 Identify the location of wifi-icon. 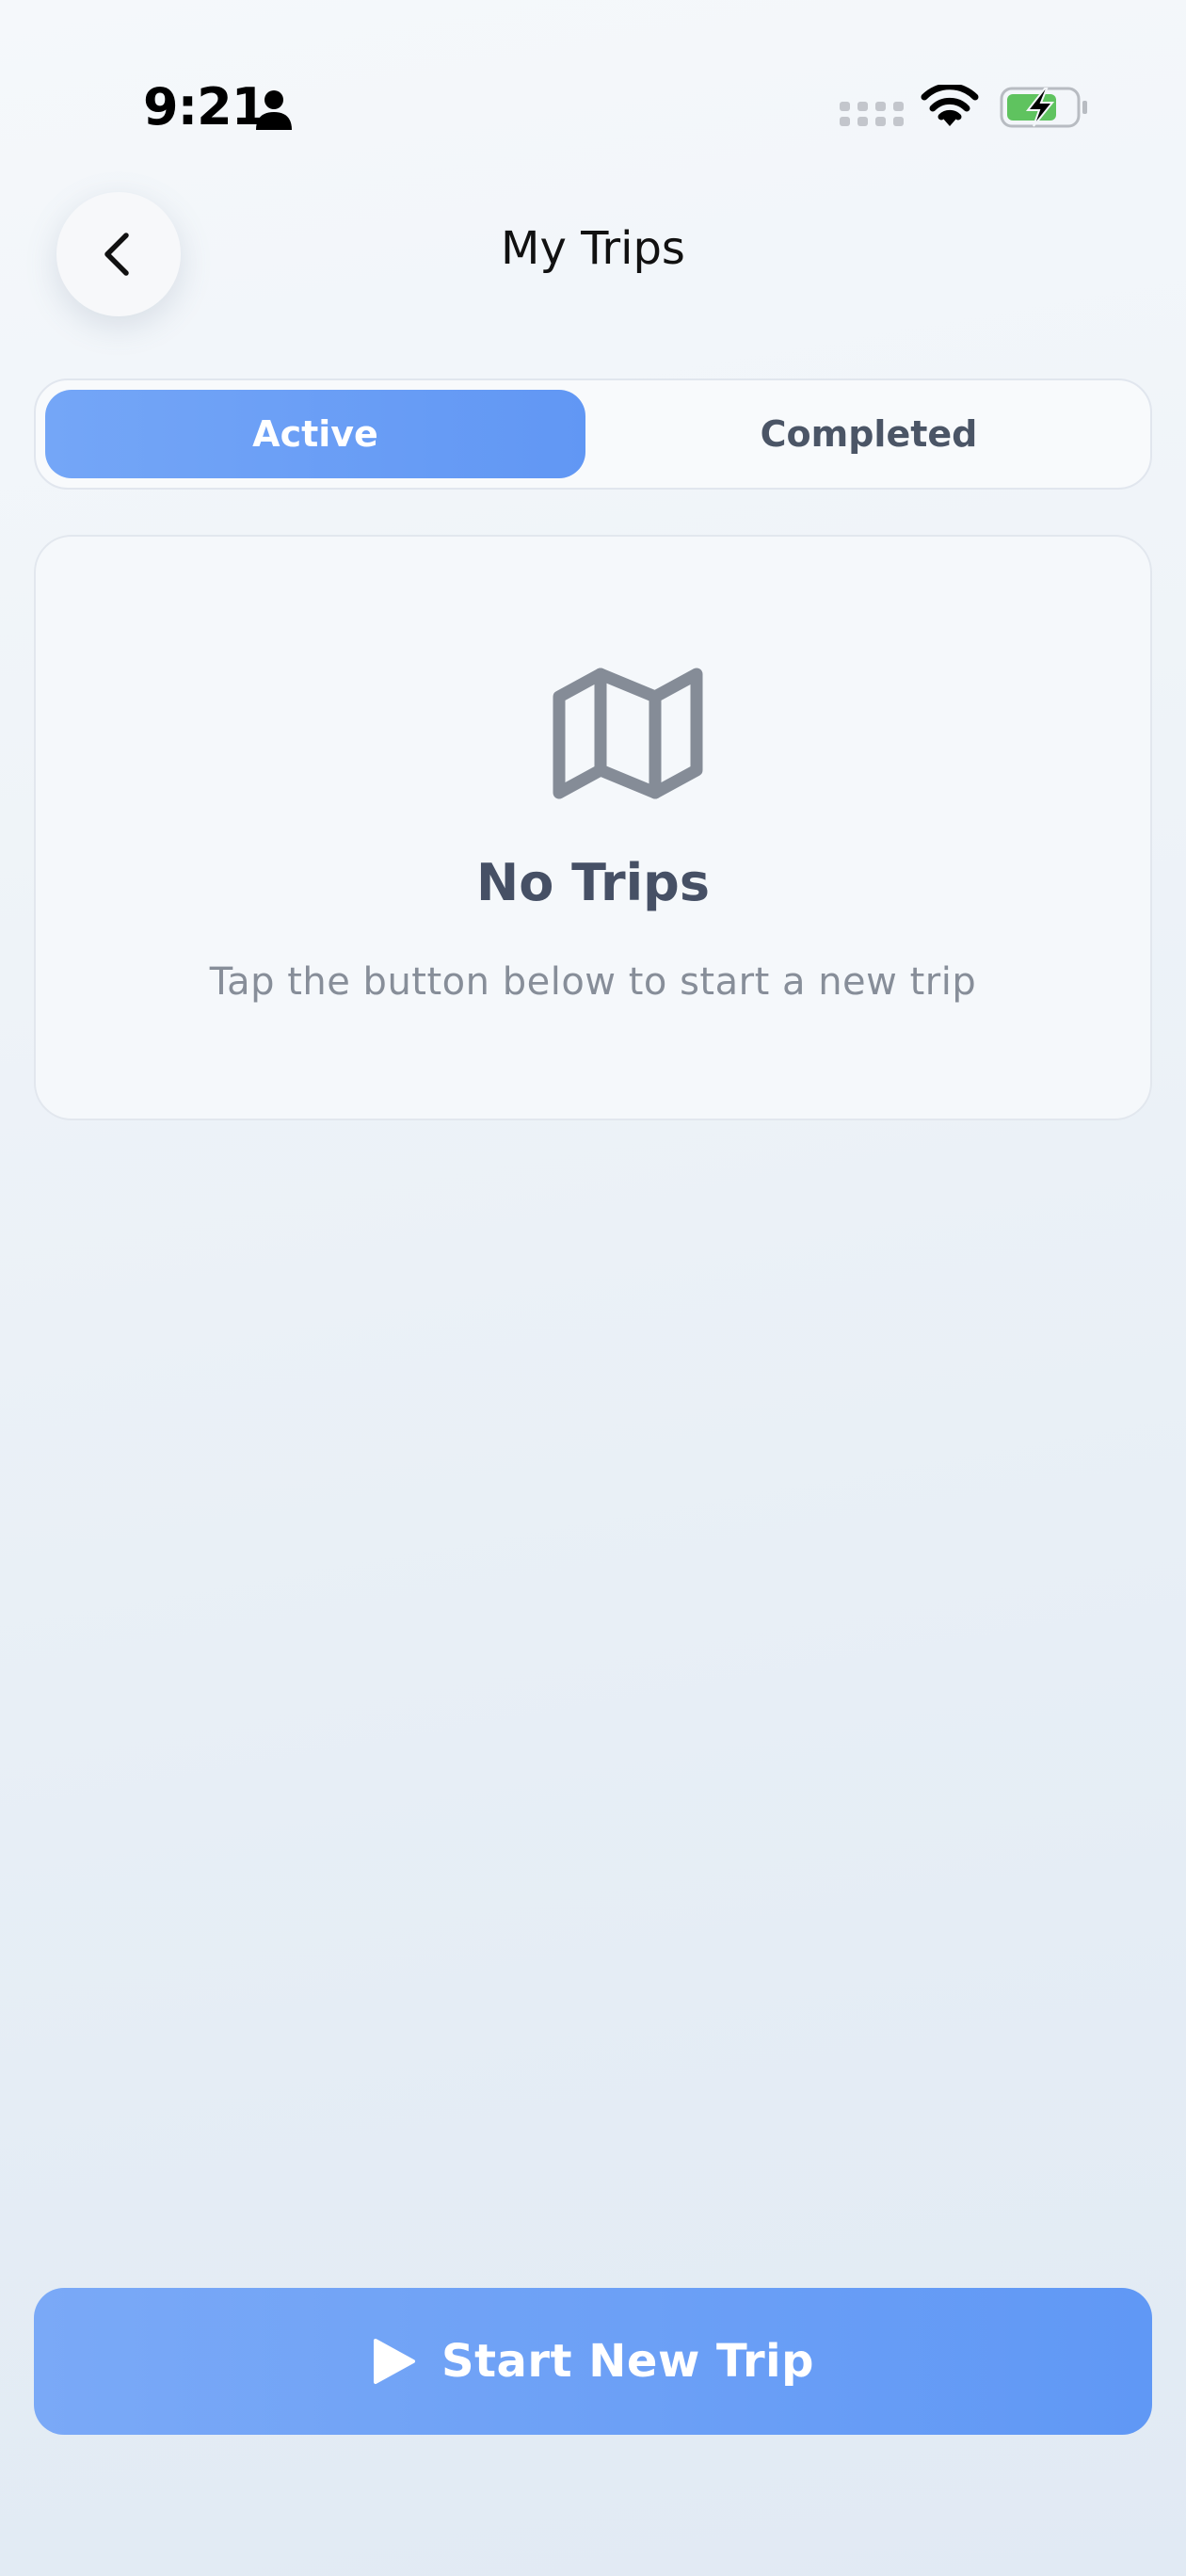
(950, 105).